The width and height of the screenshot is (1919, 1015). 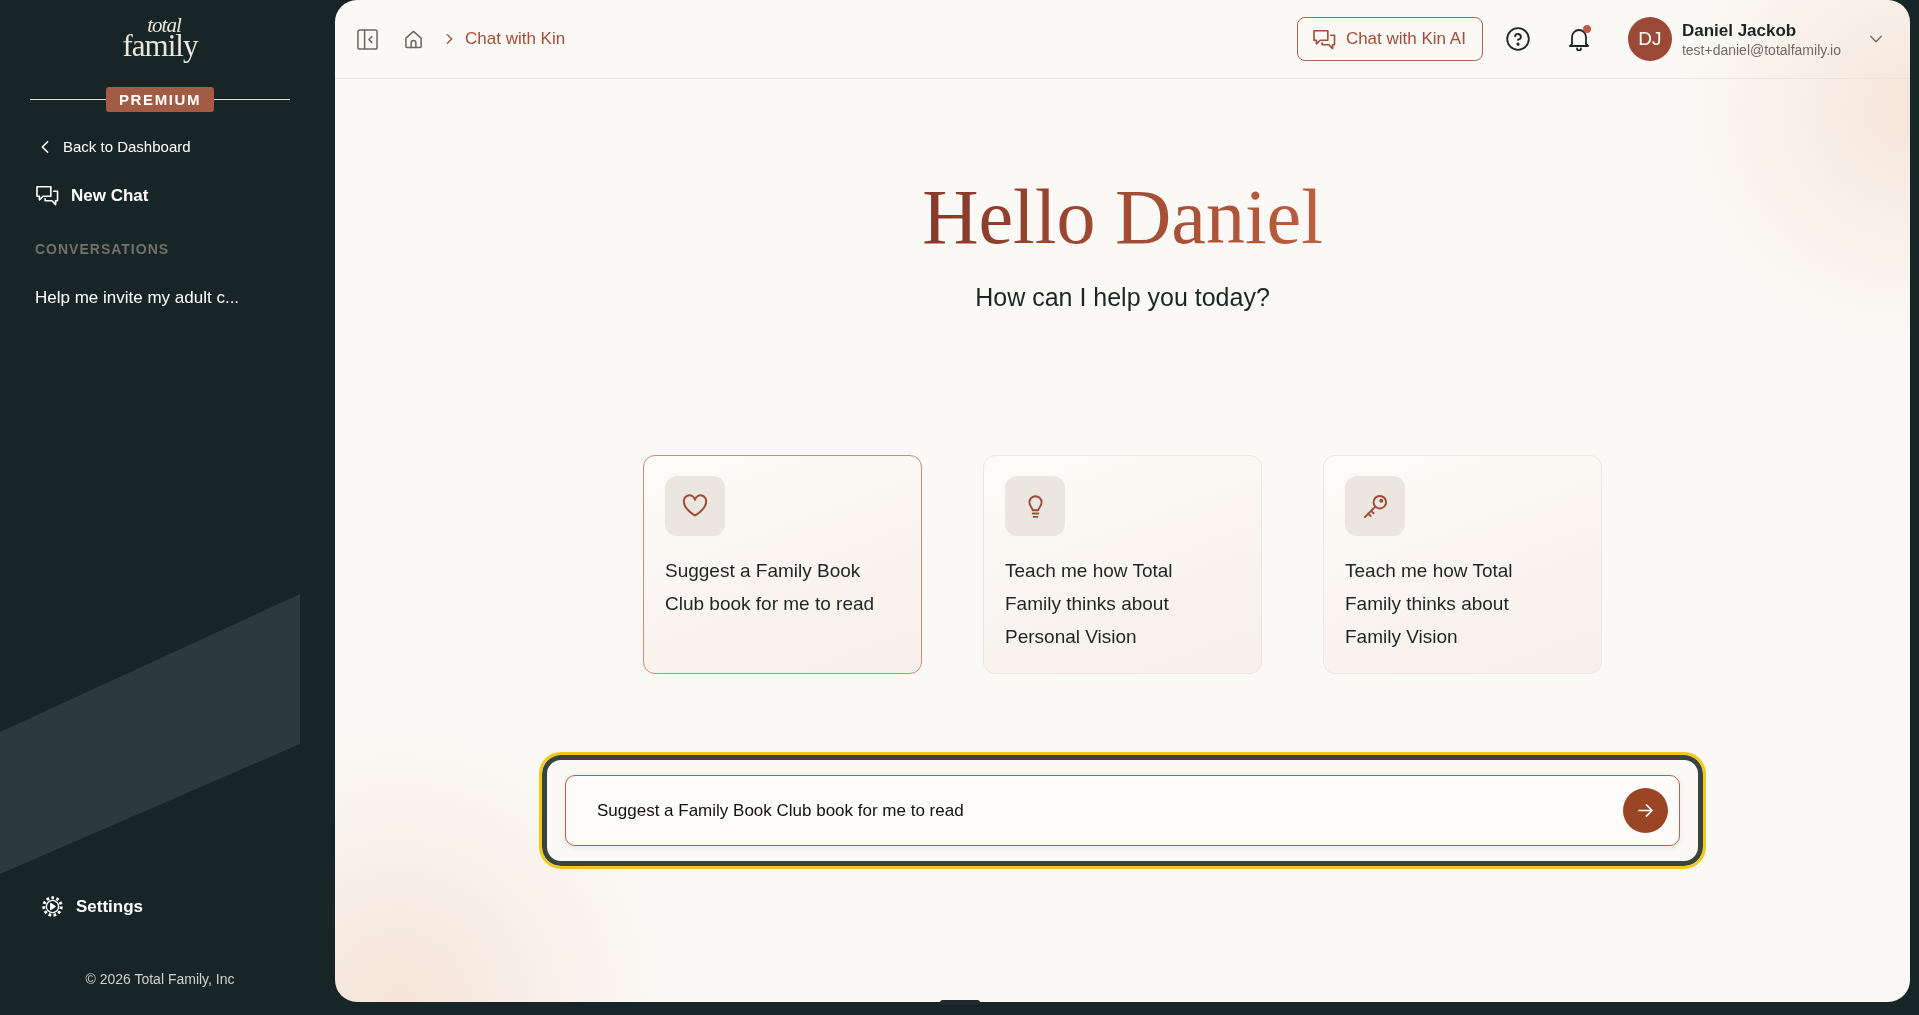 I want to click on suggestion-text: Suggest a Family Book Club book for me to read, so click(x=770, y=587).